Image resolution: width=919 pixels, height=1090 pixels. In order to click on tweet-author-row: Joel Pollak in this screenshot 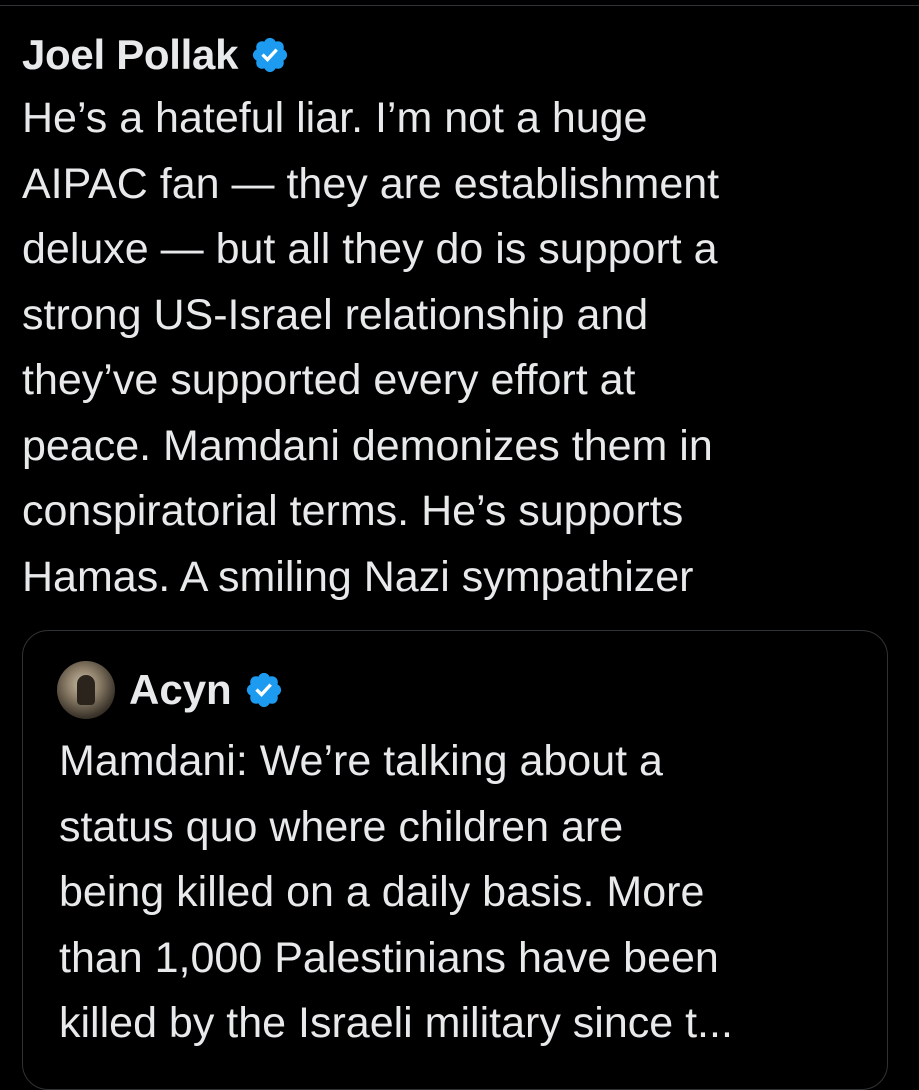, I will do `click(457, 55)`.